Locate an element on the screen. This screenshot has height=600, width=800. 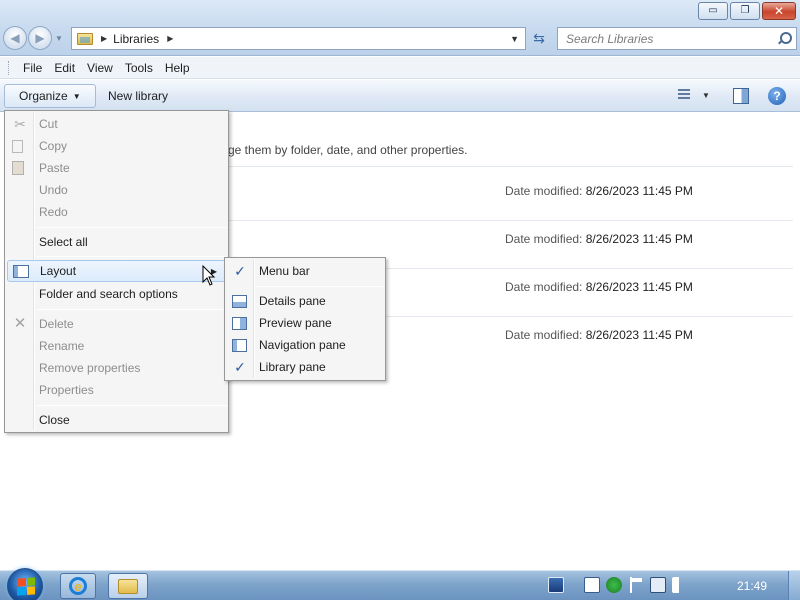
menu-tools: Tools is located at coordinates (139, 68).